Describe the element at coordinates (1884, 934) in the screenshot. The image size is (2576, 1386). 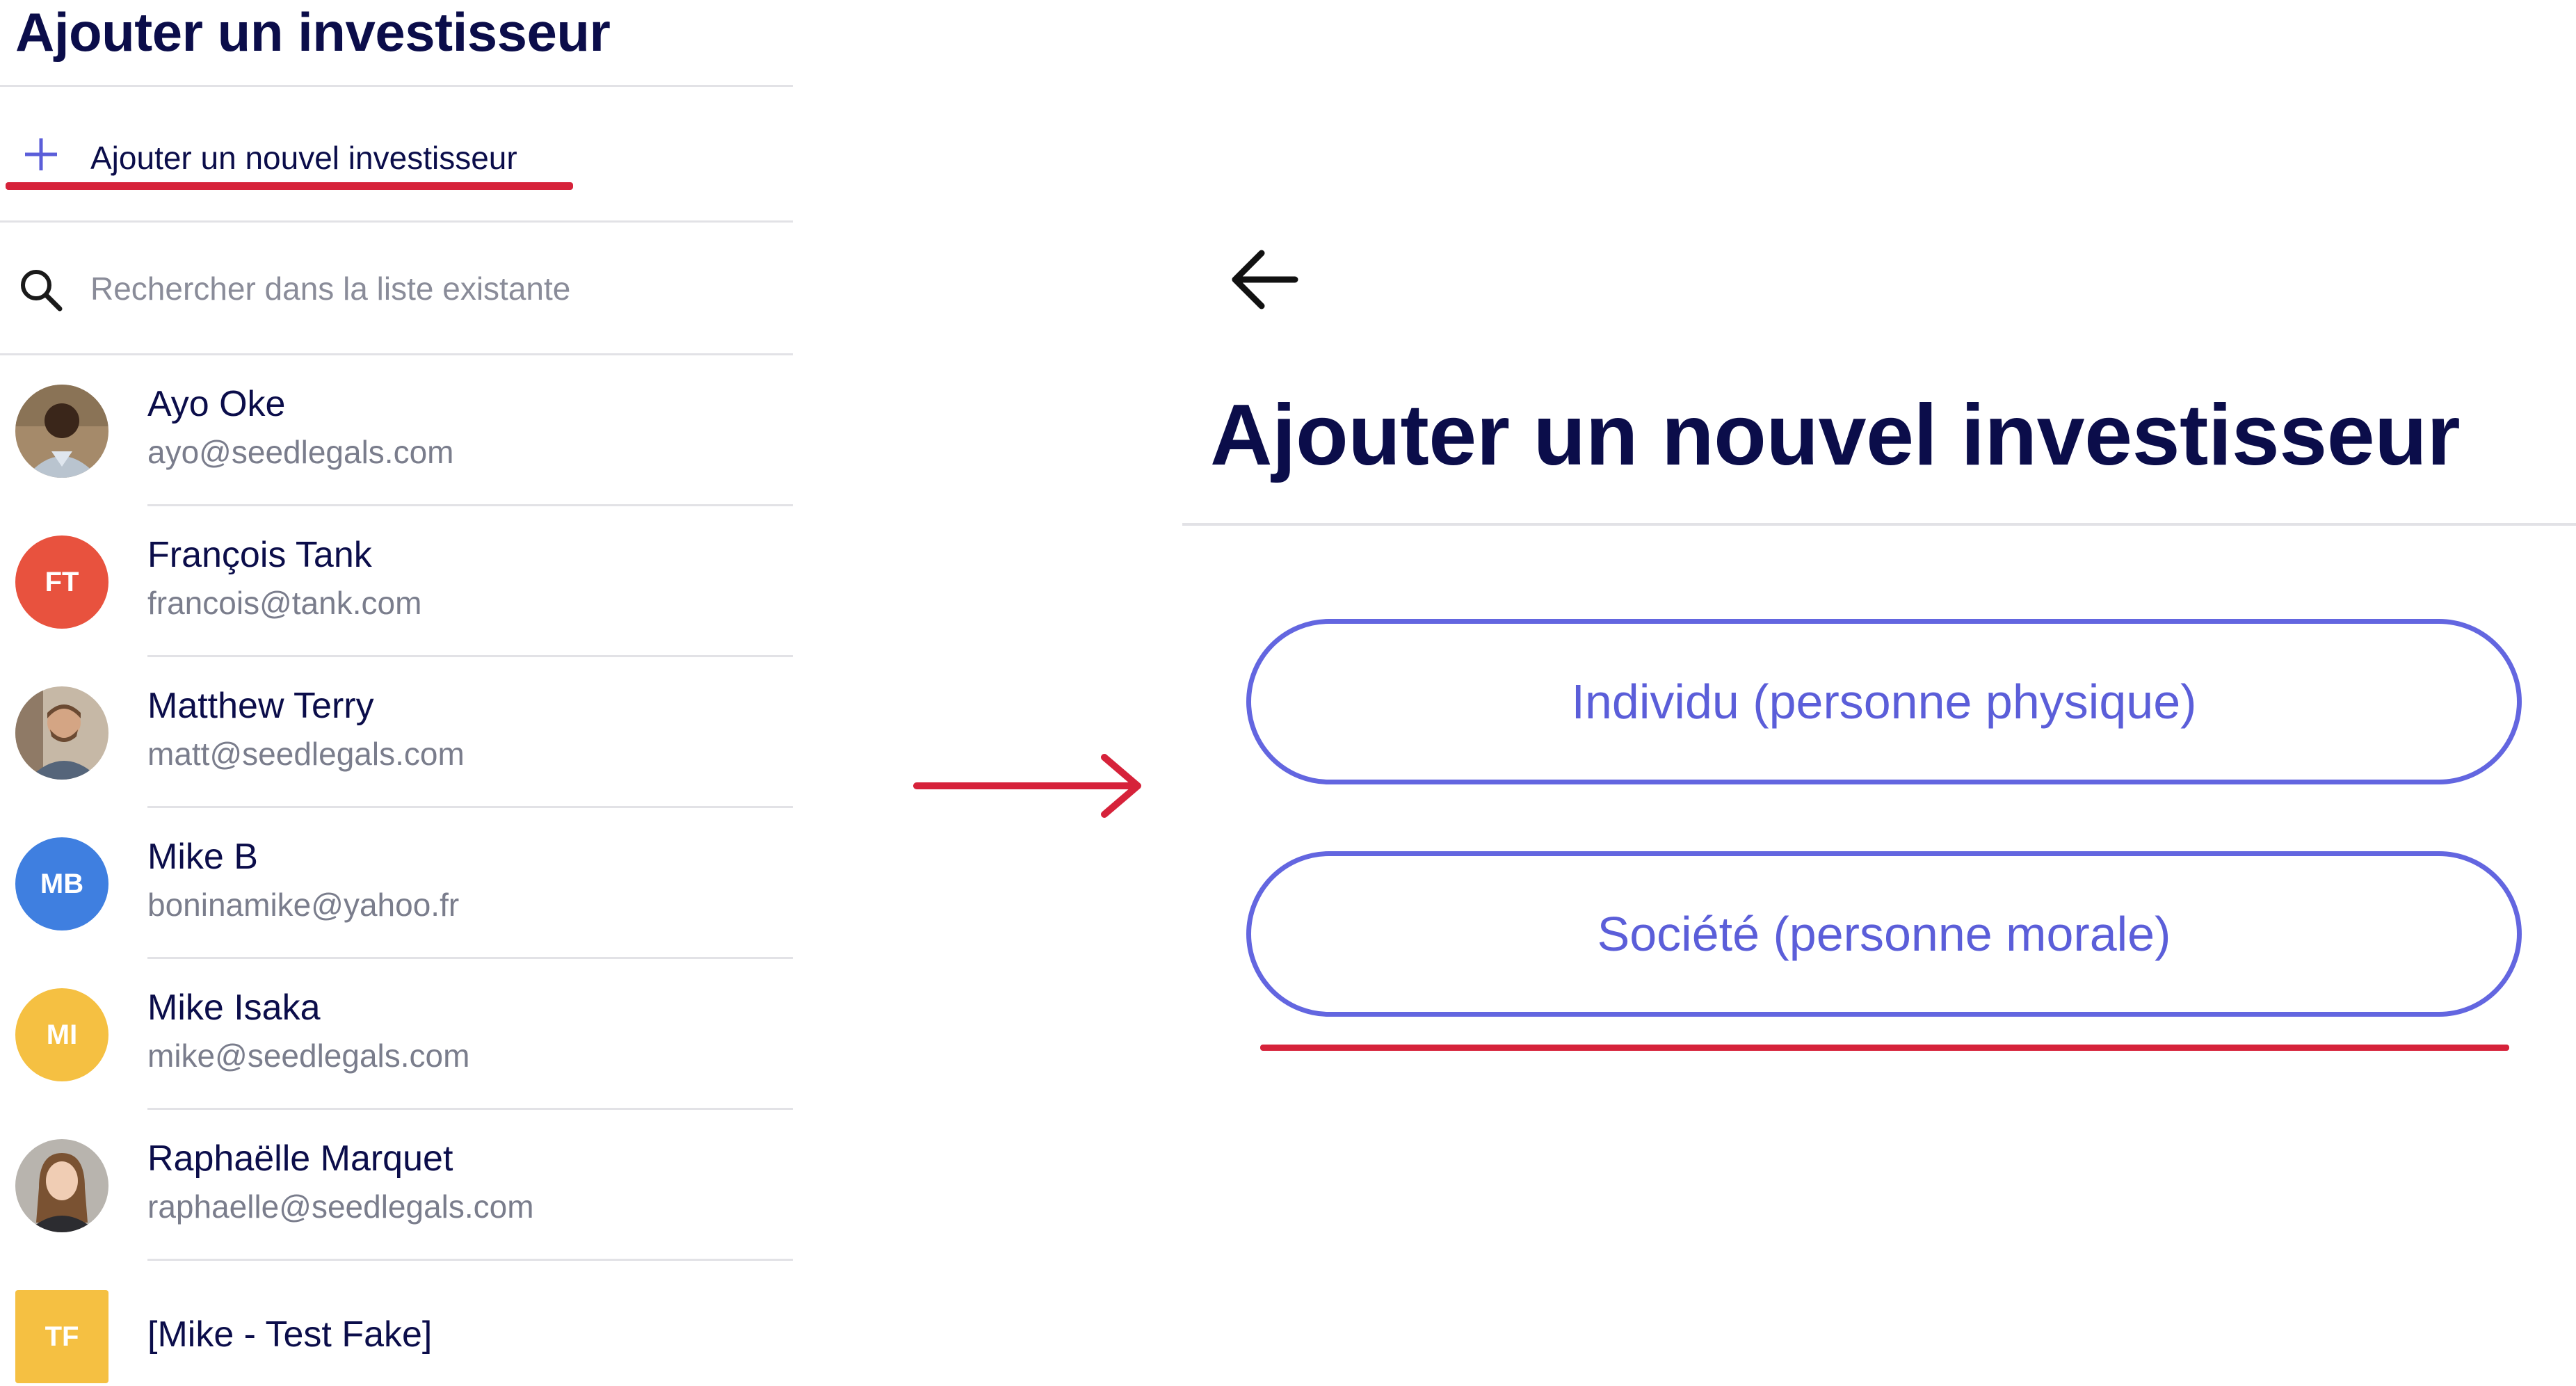
I see `company-option-button: Société (personne morale)` at that location.